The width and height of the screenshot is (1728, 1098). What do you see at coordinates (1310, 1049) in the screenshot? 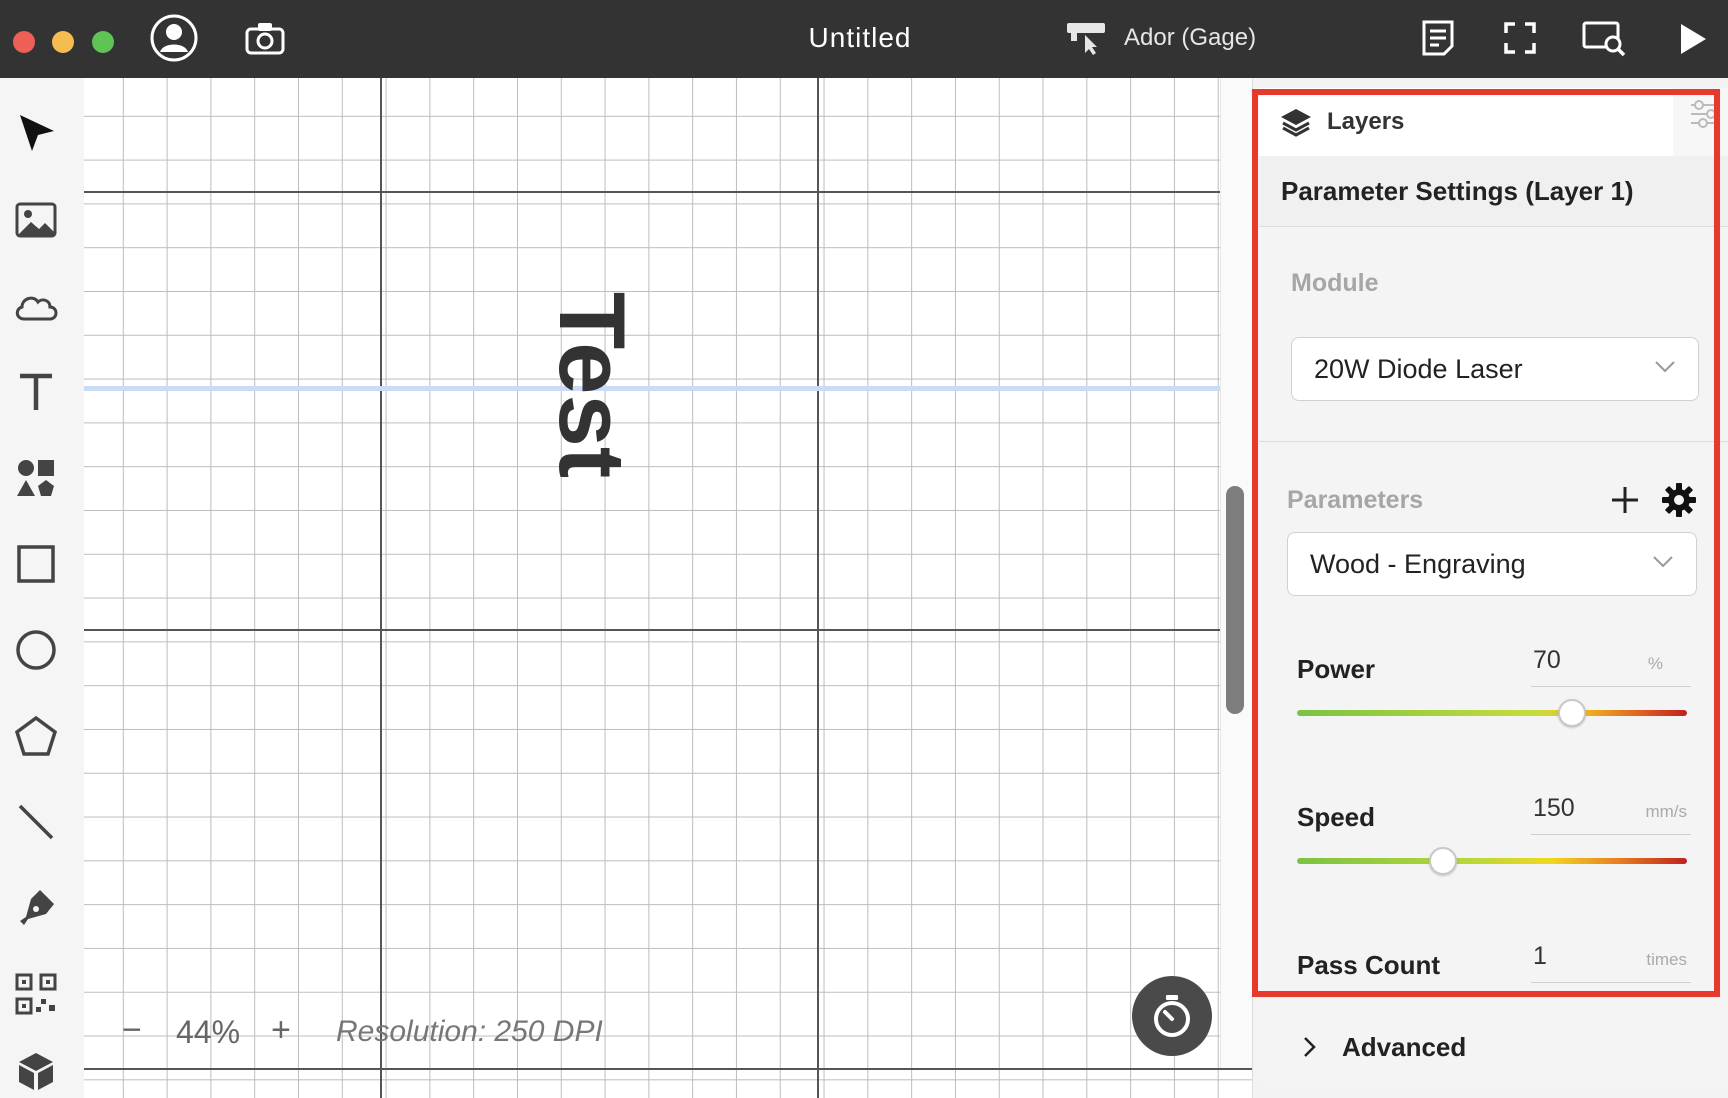
I see `chevron-right-icon` at bounding box center [1310, 1049].